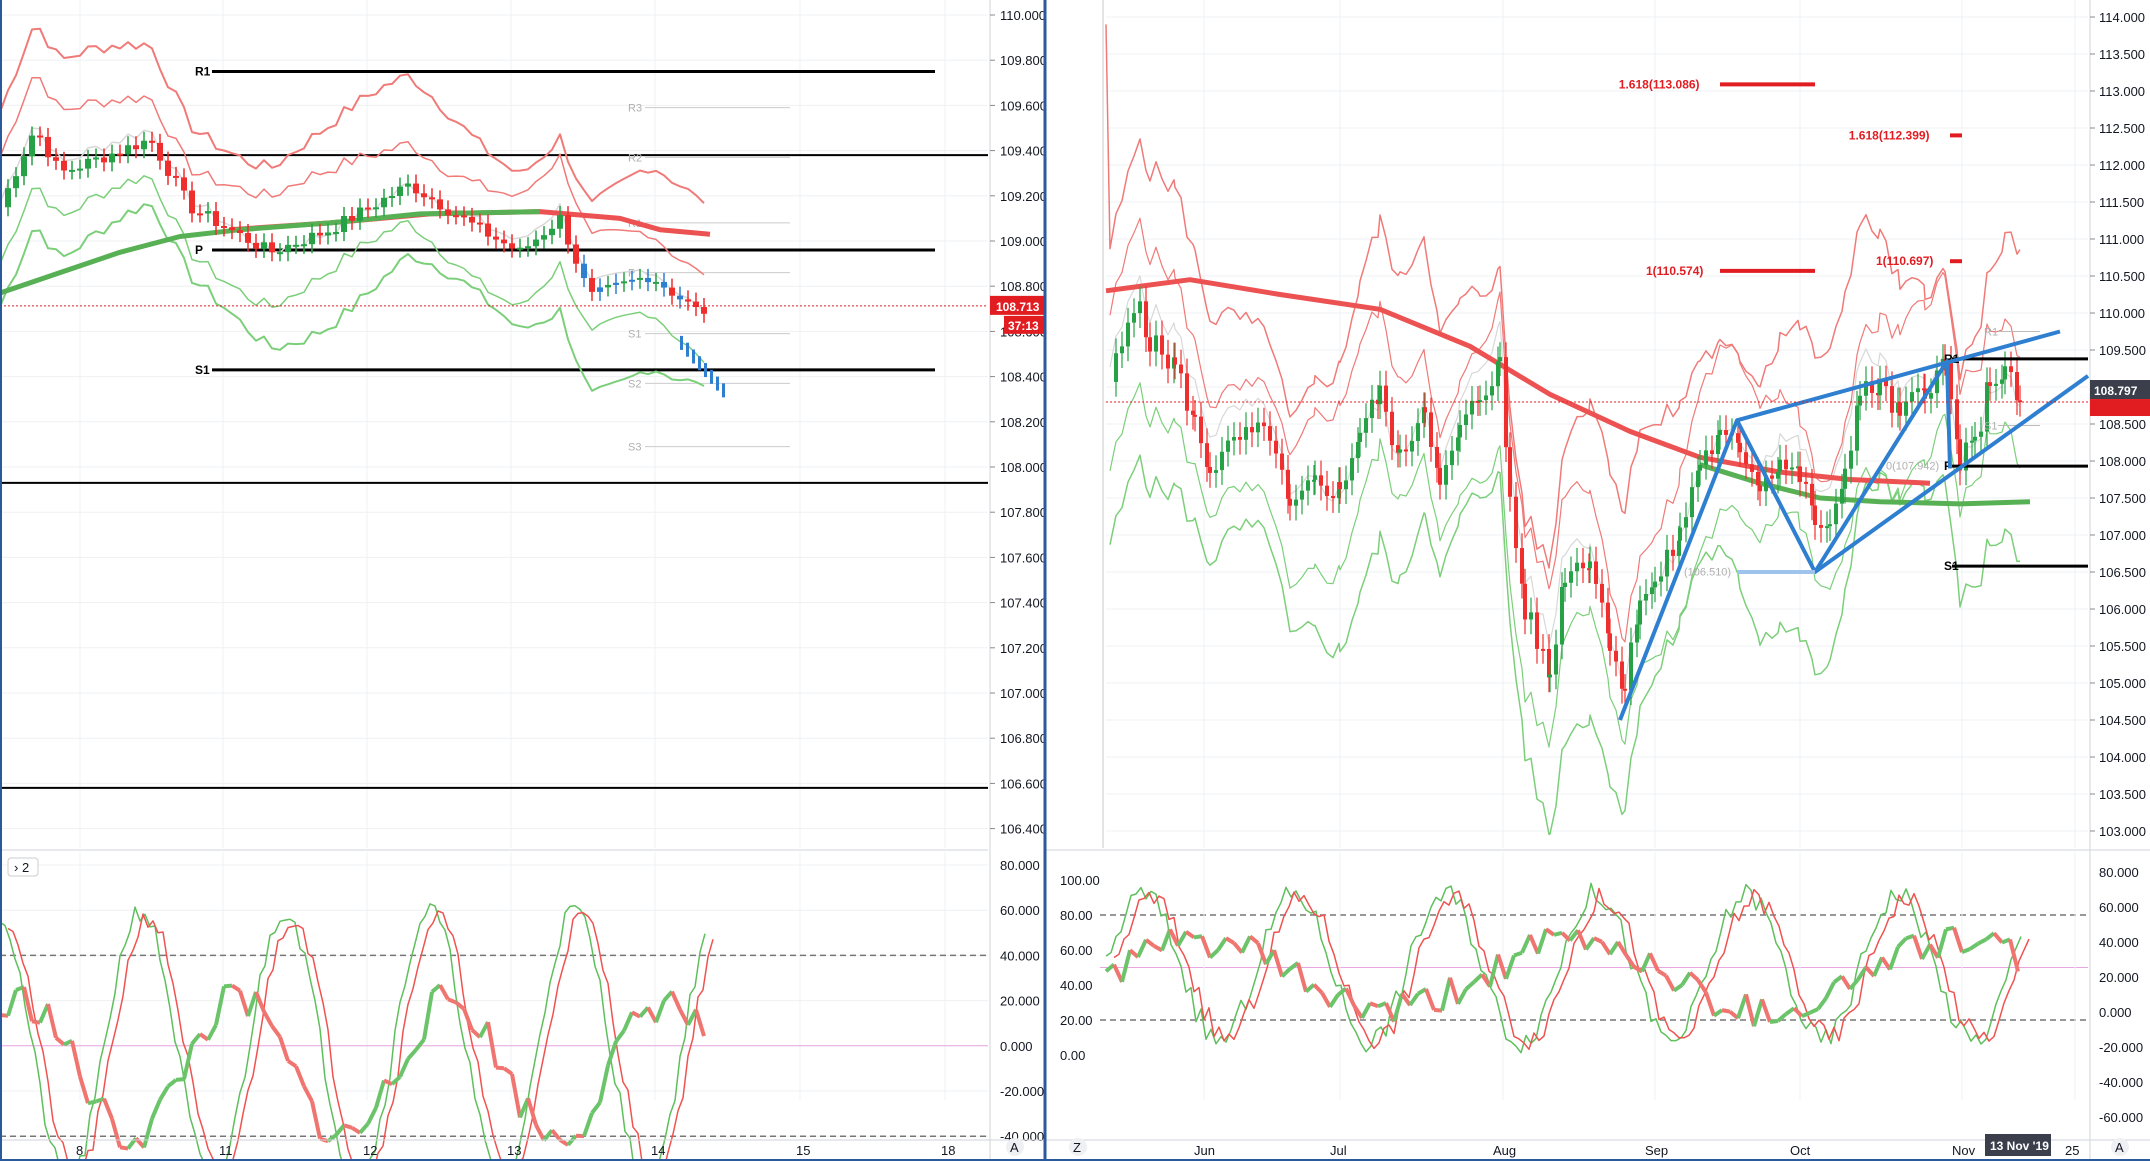 The image size is (2150, 1161). I want to click on osc-right-tick-label: 40.000, so click(2119, 942).